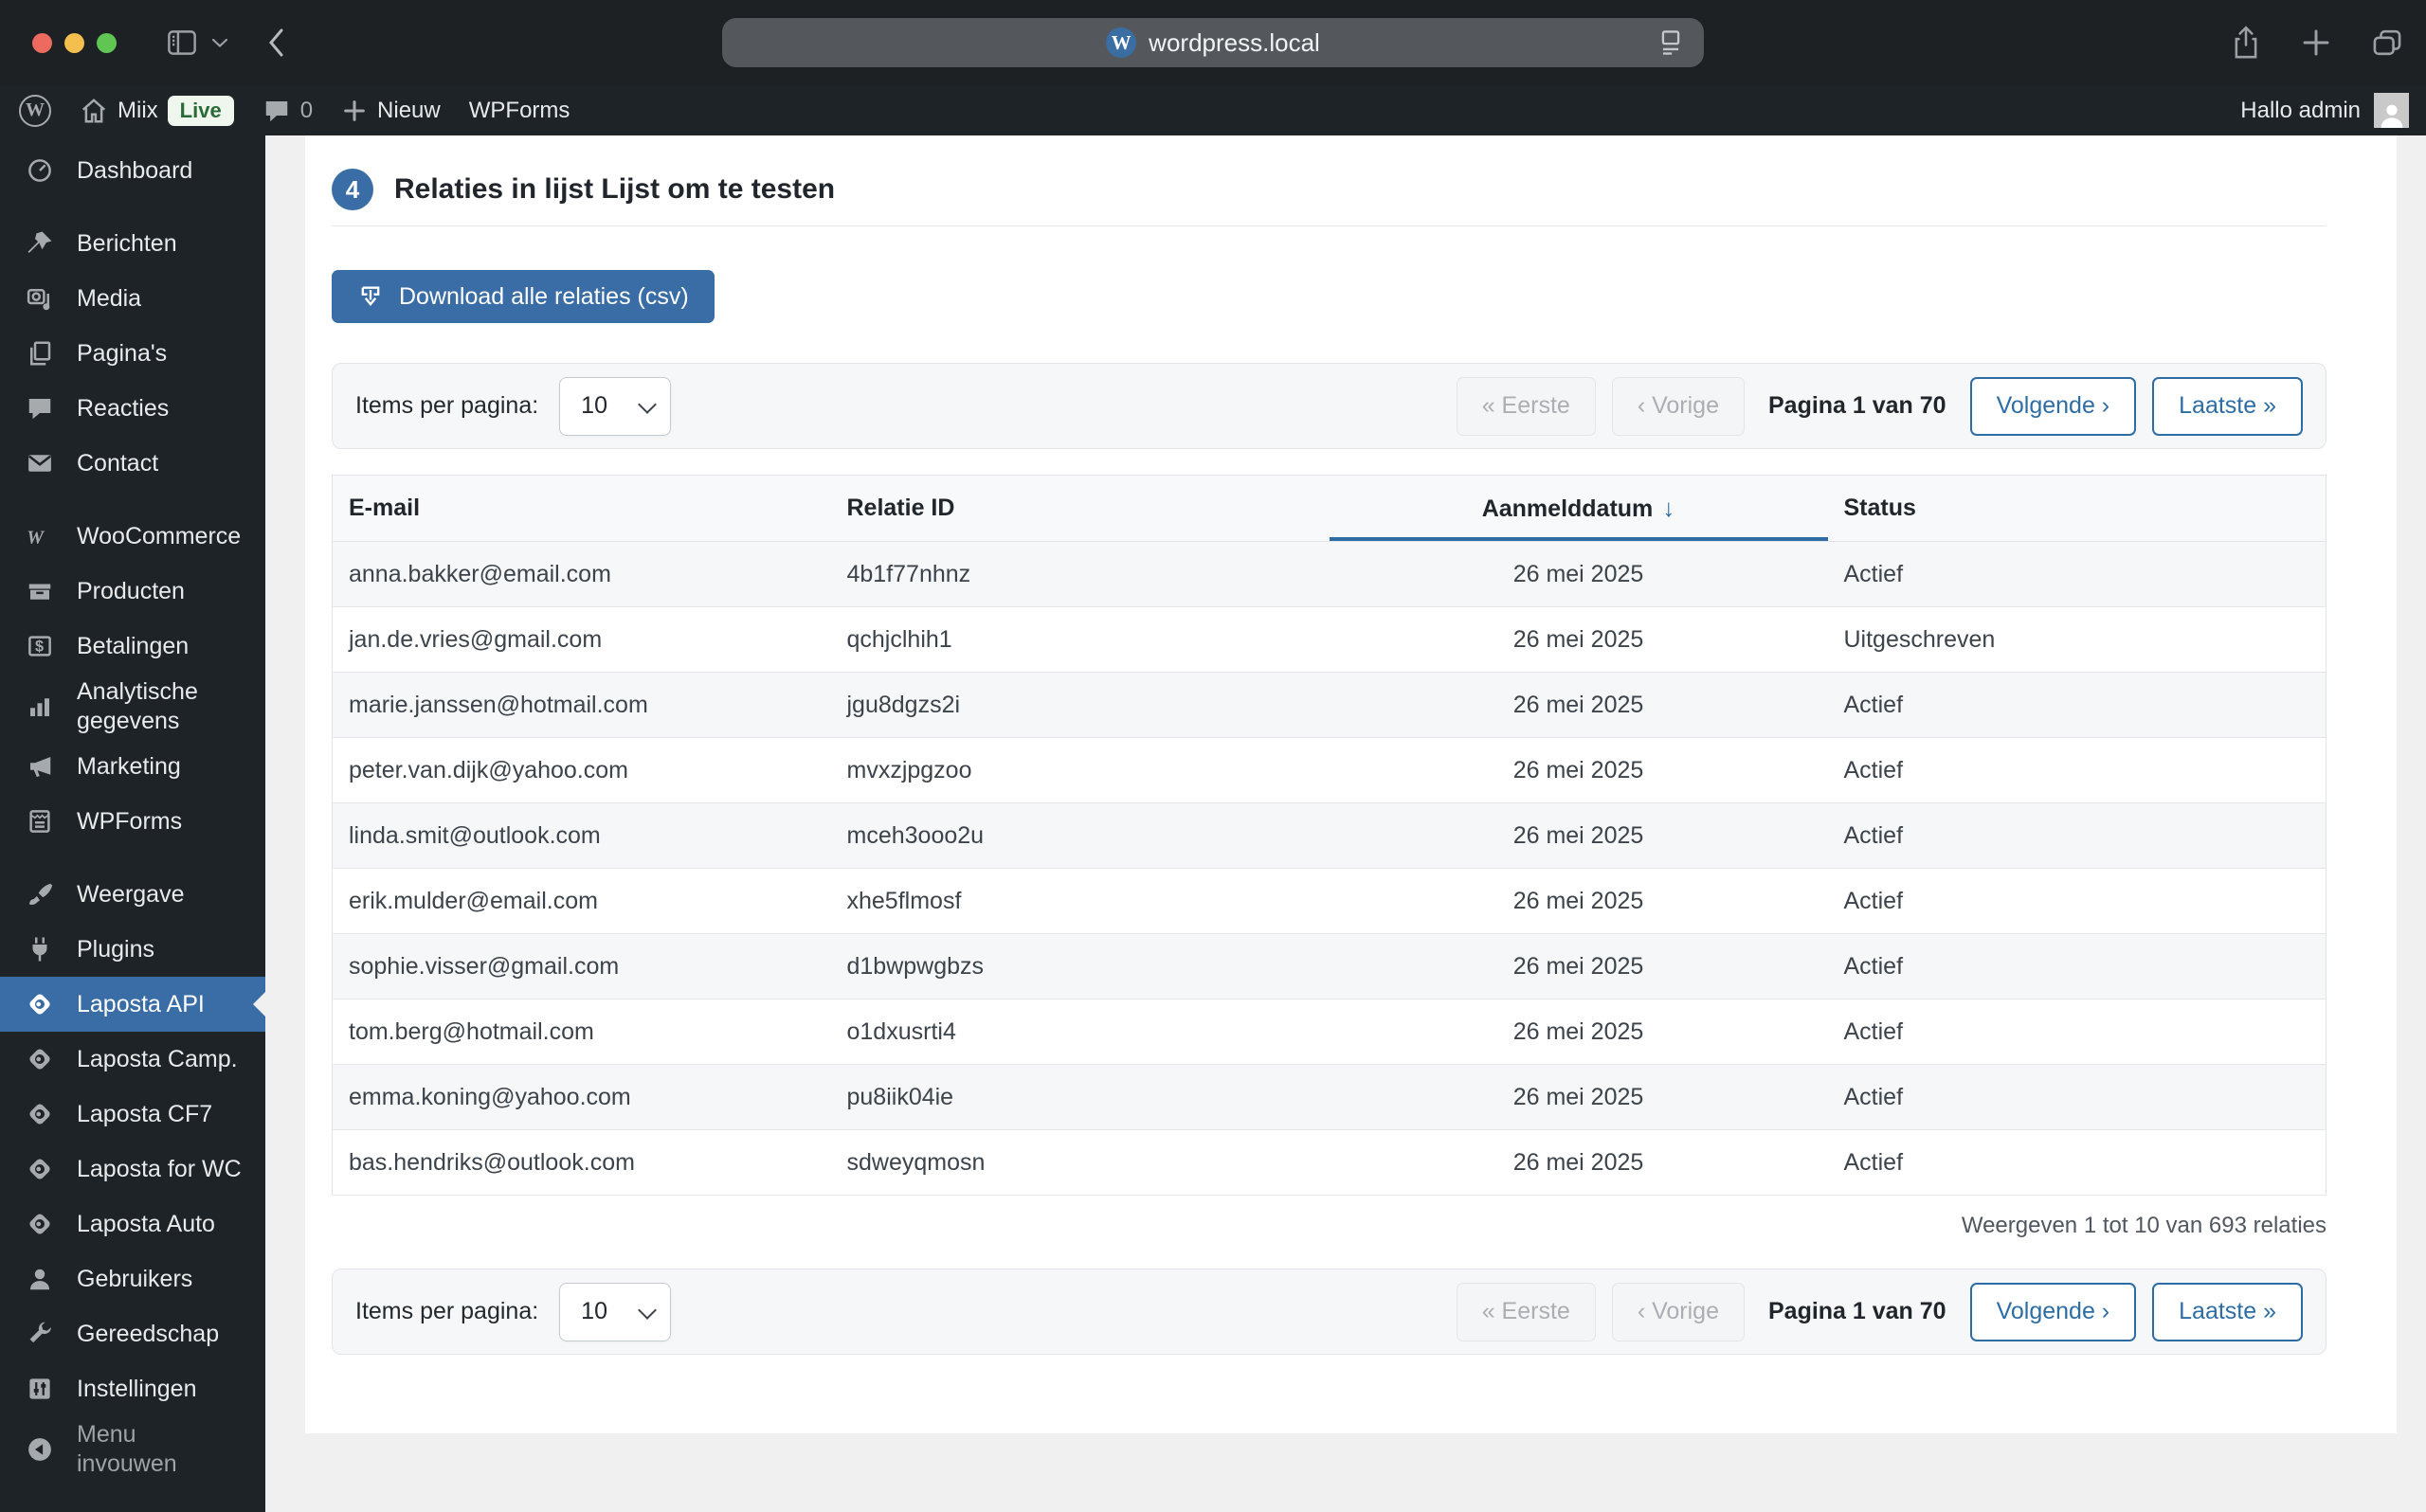 Image resolution: width=2426 pixels, height=1512 pixels. I want to click on window-controls, so click(74, 42).